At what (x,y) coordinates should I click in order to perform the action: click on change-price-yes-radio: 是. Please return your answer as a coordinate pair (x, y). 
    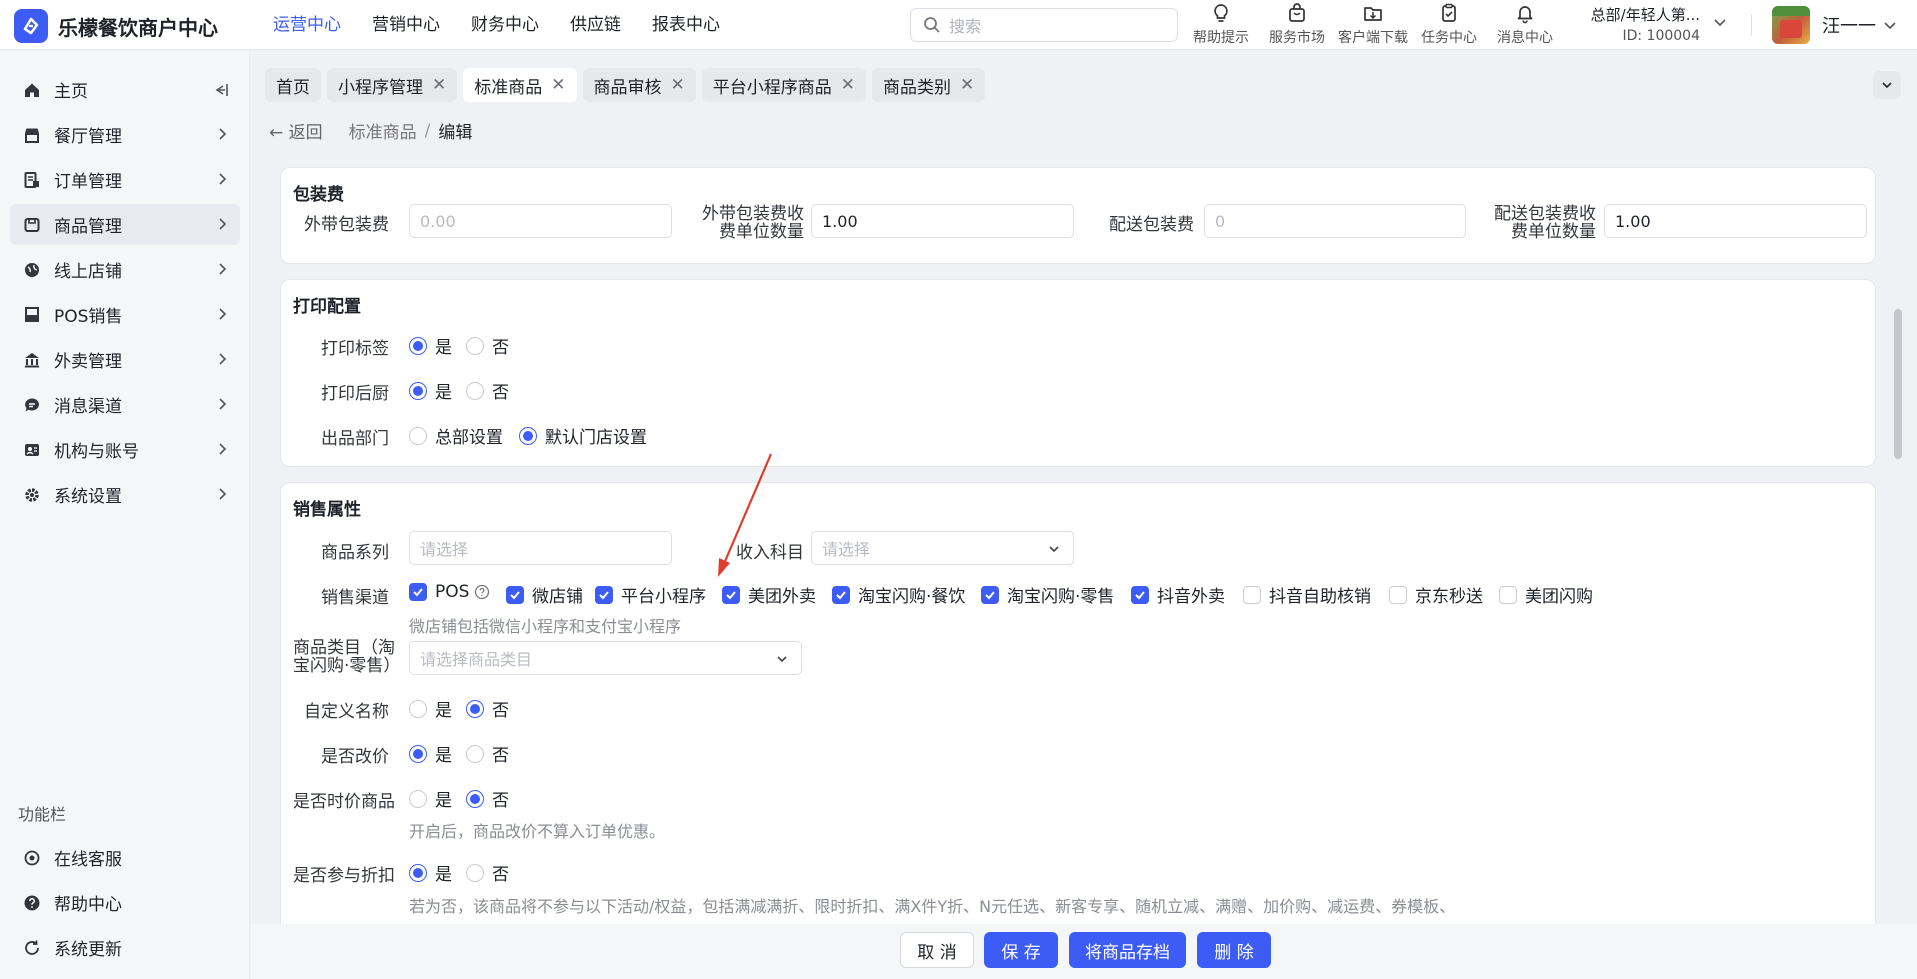
    Looking at the image, I should click on (430, 753).